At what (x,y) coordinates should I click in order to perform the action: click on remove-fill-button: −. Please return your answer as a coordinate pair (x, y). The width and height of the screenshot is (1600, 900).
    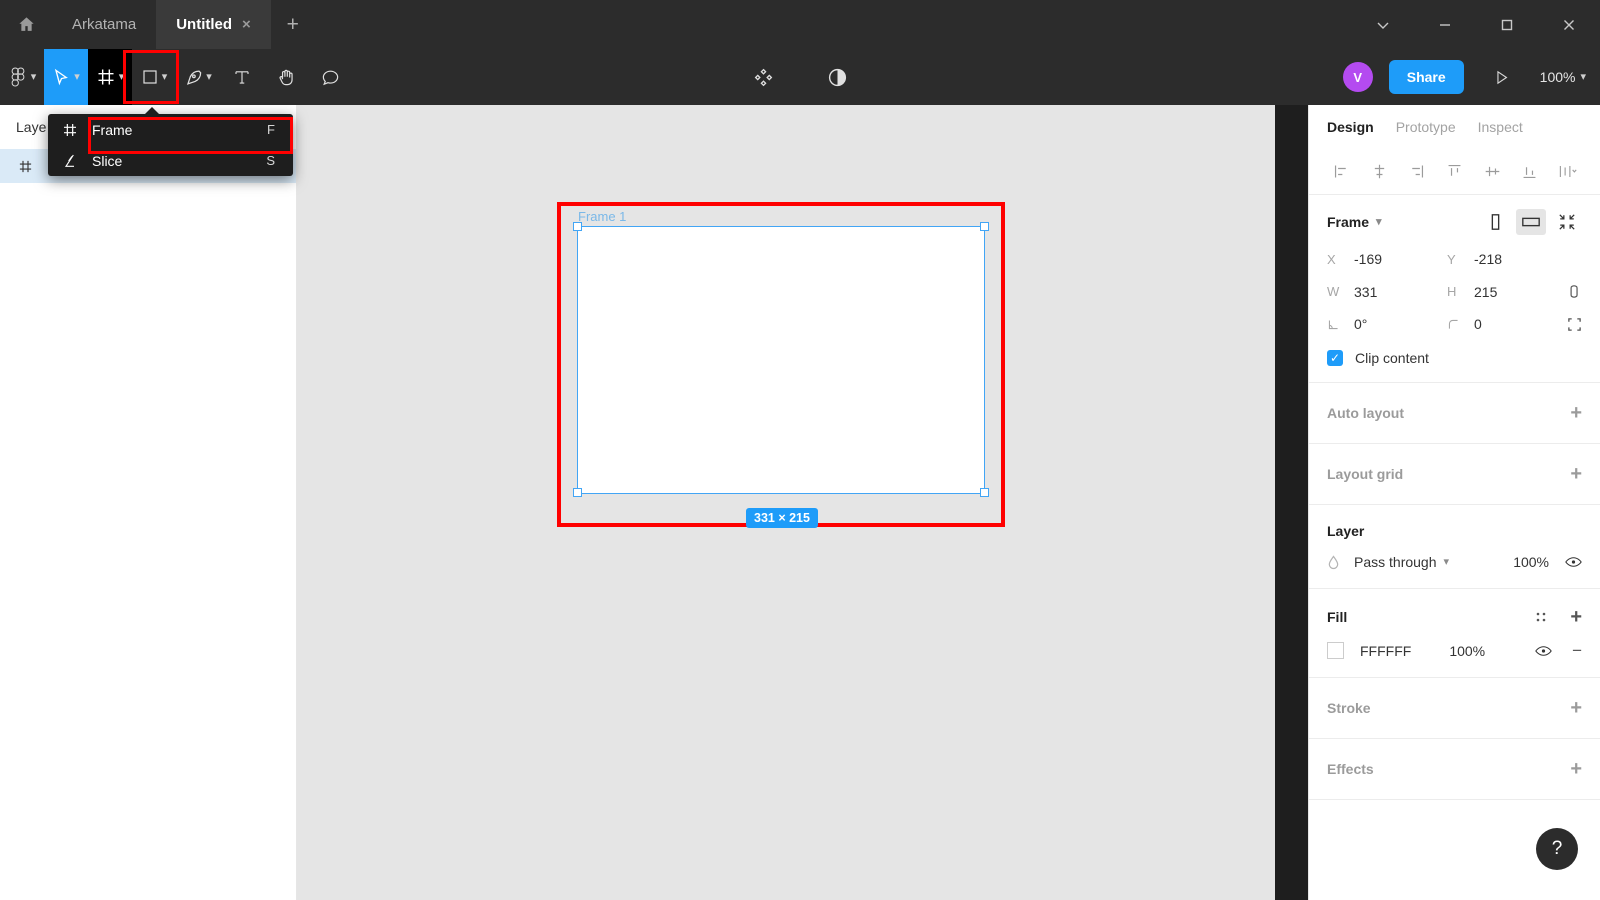
    Looking at the image, I should click on (1577, 650).